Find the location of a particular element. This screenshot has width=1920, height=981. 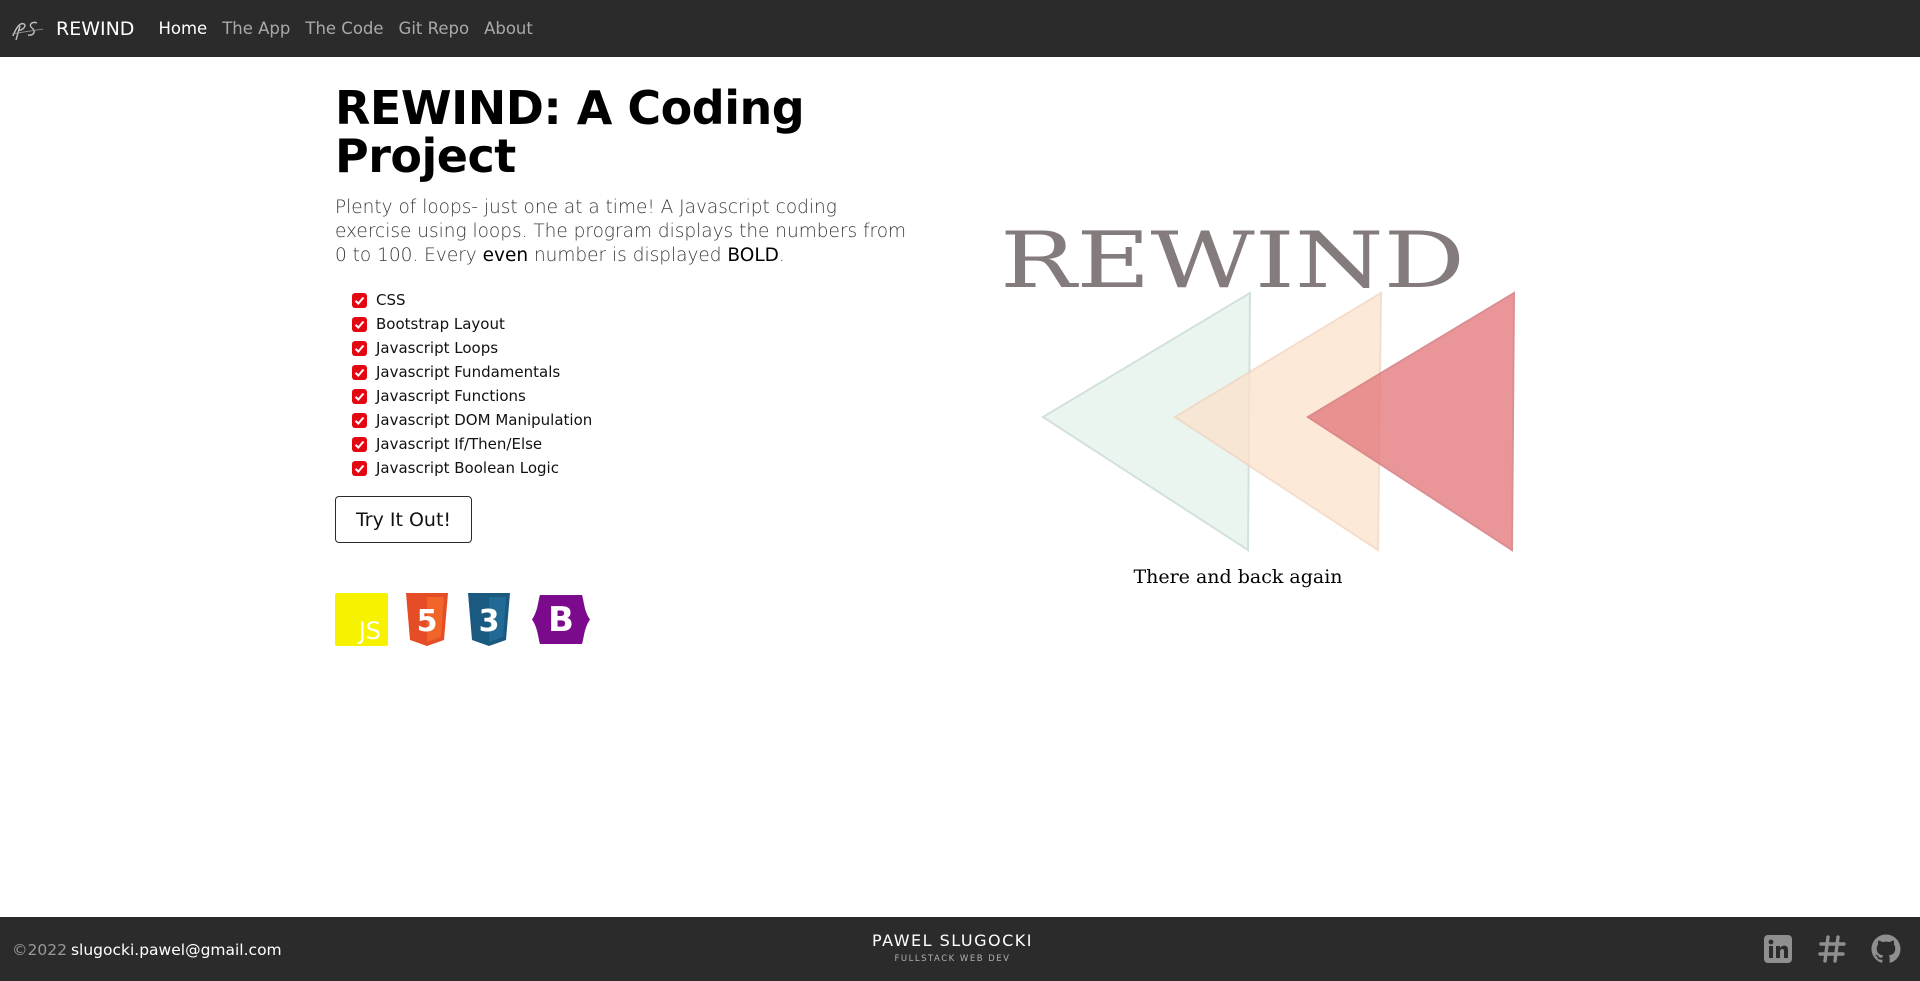

page-title-line1: REWIND: A Coding is located at coordinates (570, 108).